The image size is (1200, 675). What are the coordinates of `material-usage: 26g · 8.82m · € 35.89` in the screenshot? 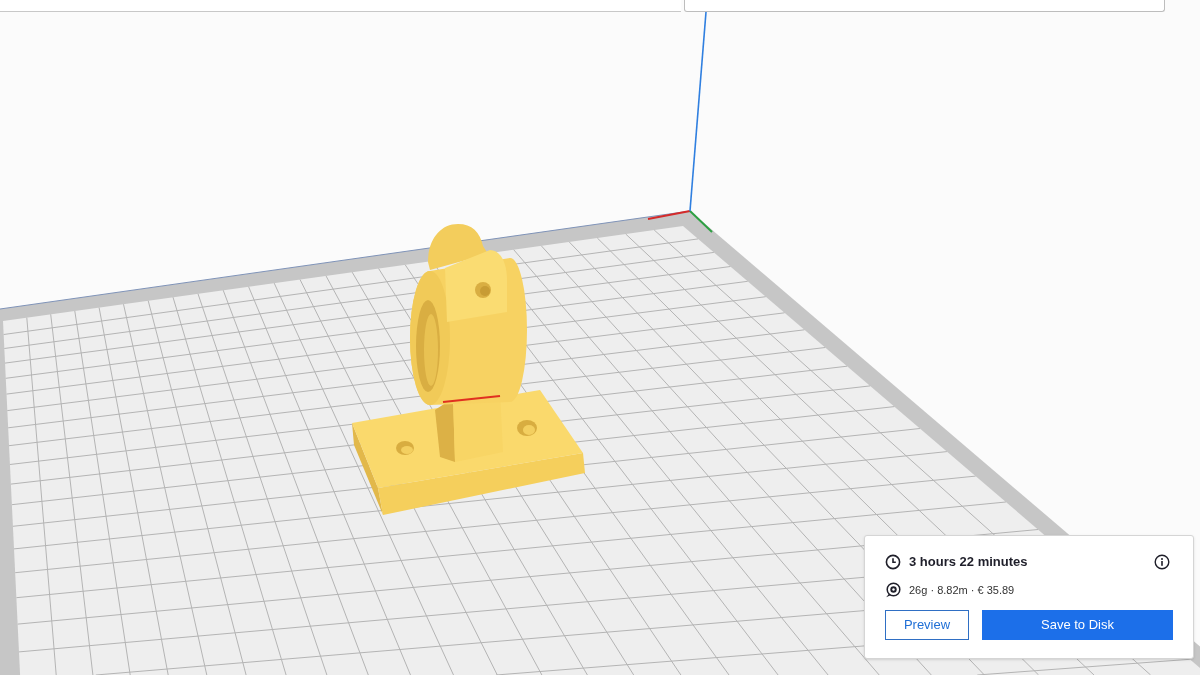 It's located at (962, 590).